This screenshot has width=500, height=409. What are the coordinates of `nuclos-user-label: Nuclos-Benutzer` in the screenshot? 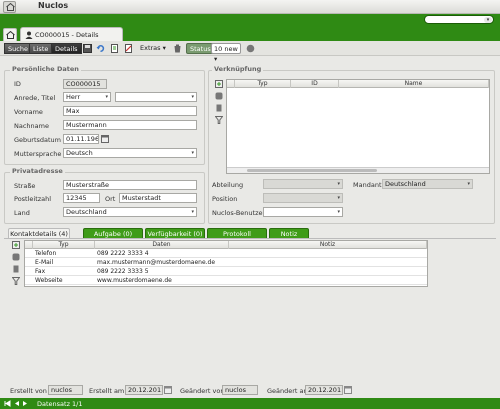 It's located at (239, 213).